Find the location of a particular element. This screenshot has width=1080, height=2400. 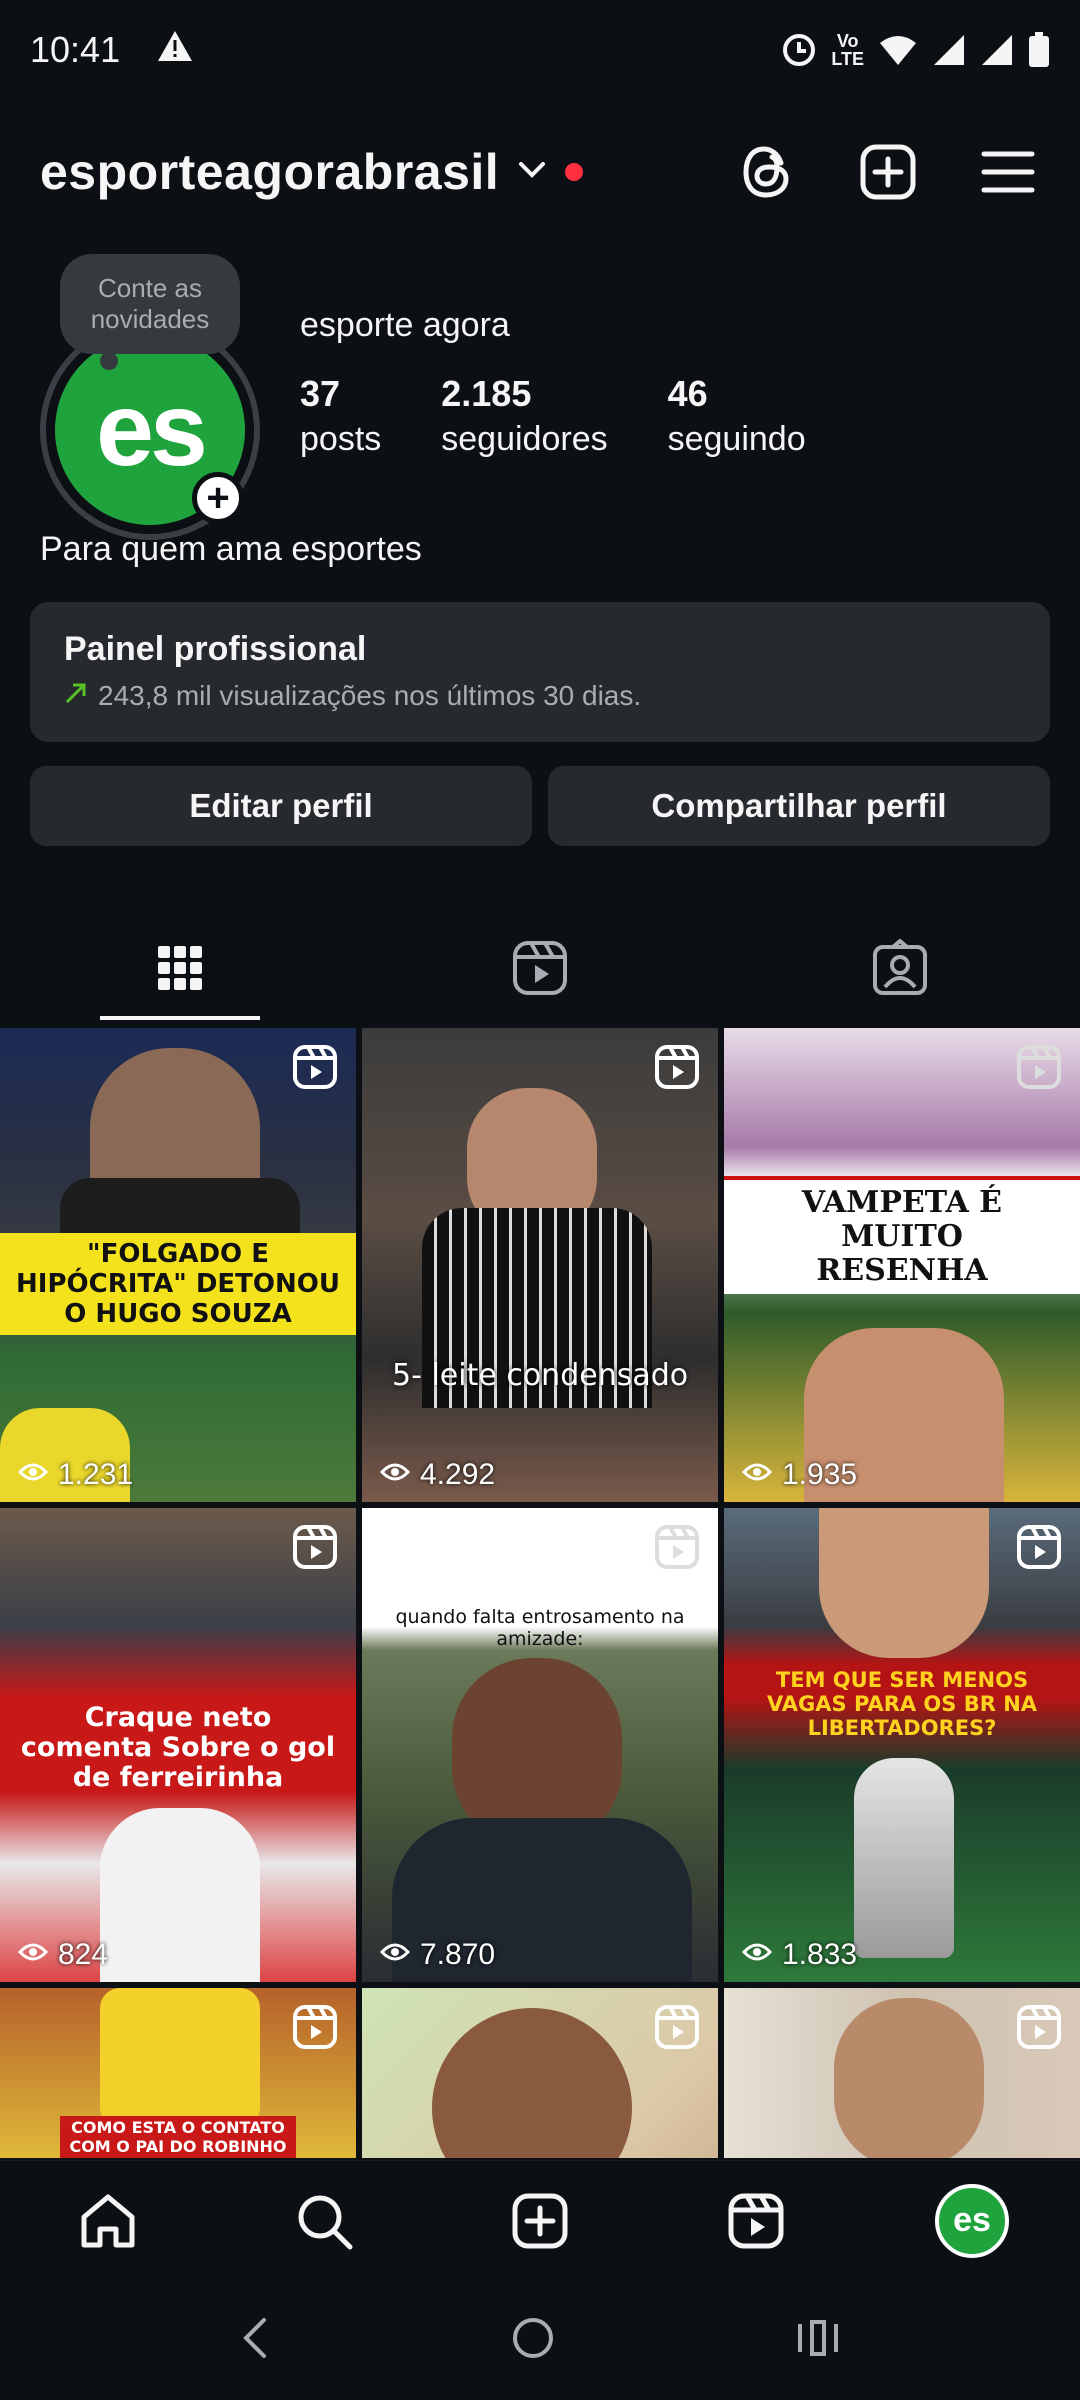

view-count-value: 1.231 is located at coordinates (96, 1474).